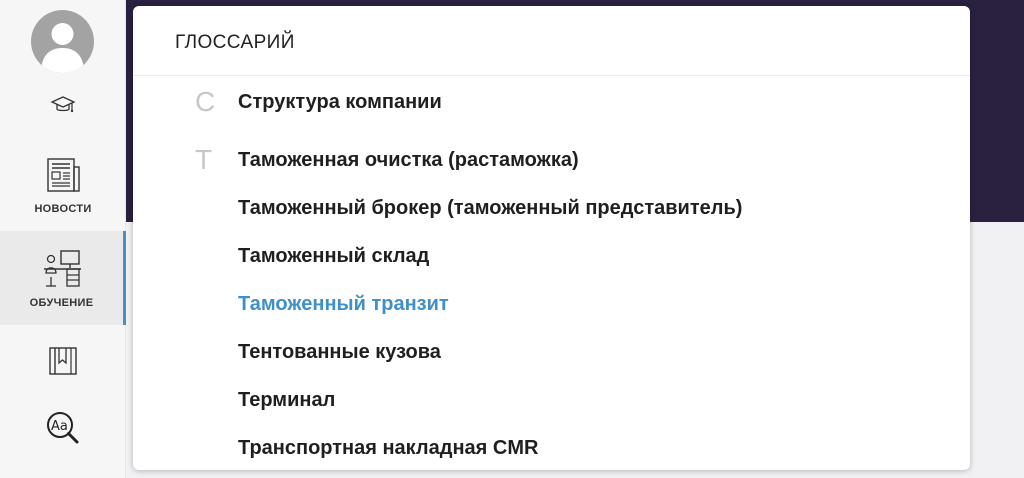 The image size is (1024, 478). I want to click on sidebar-item-news: НОВОСТИ, so click(63, 185).